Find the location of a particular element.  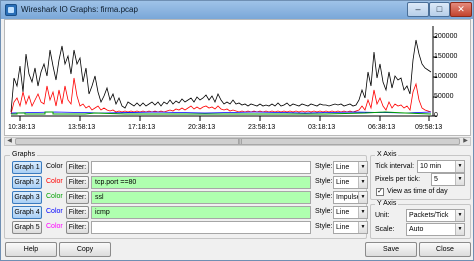

graph-2-filter-input: tcp.port ==80 is located at coordinates (201, 182).